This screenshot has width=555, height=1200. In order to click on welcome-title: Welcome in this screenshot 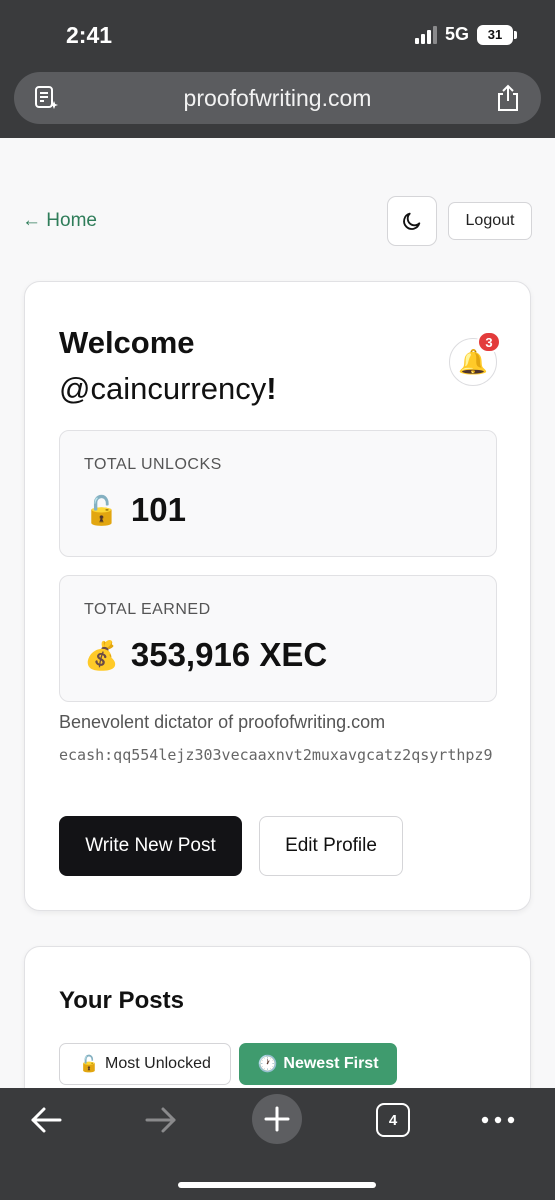, I will do `click(127, 342)`.